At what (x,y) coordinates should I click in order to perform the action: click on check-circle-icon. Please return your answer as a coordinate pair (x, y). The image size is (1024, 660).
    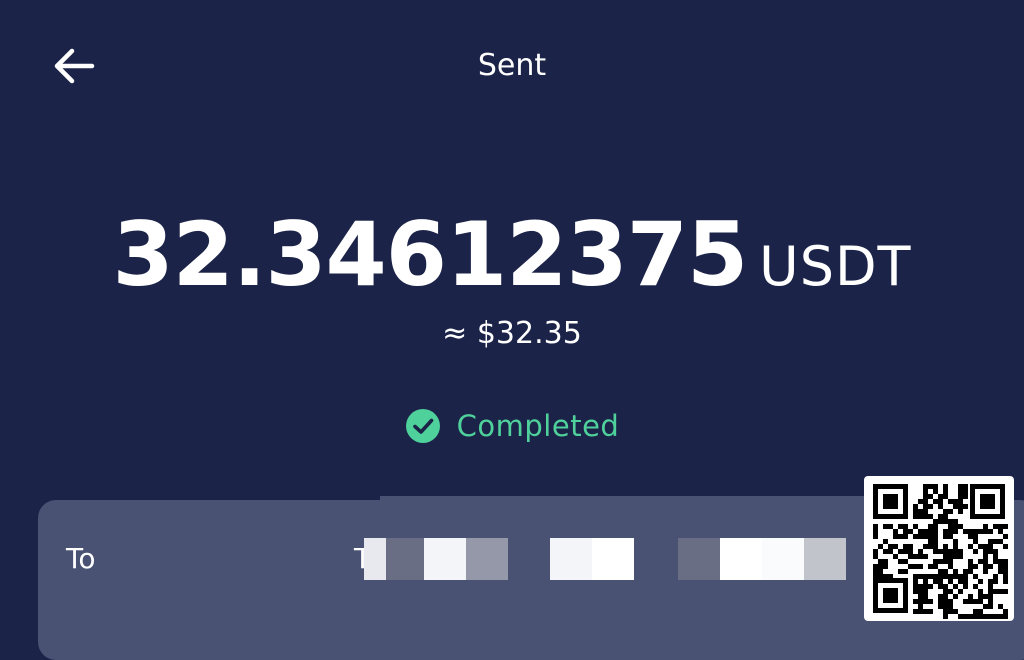
    Looking at the image, I should click on (422, 426).